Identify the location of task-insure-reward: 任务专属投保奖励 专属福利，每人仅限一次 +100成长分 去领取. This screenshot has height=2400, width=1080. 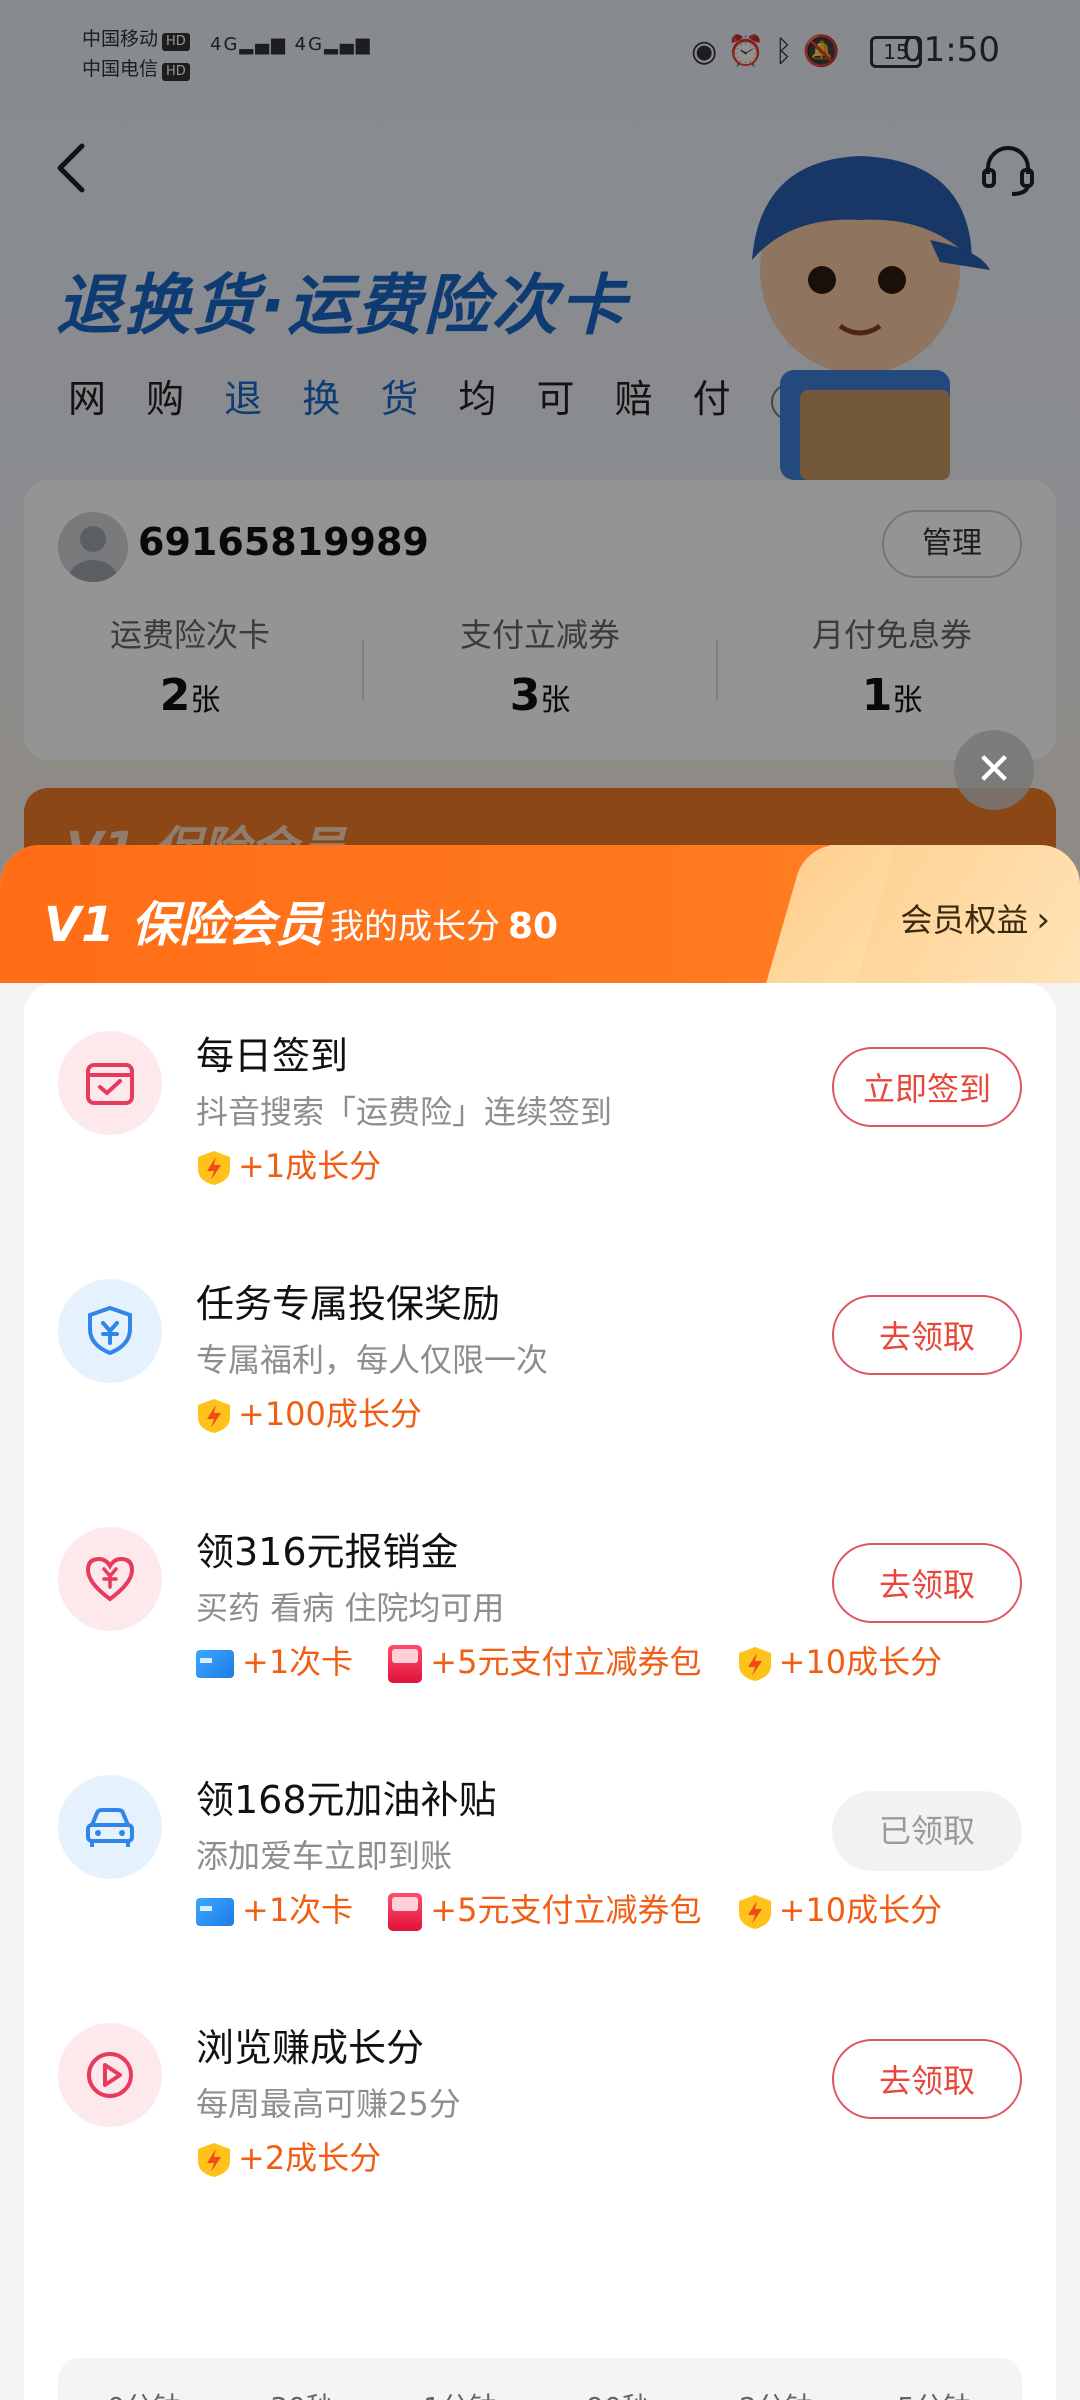
(540, 1355).